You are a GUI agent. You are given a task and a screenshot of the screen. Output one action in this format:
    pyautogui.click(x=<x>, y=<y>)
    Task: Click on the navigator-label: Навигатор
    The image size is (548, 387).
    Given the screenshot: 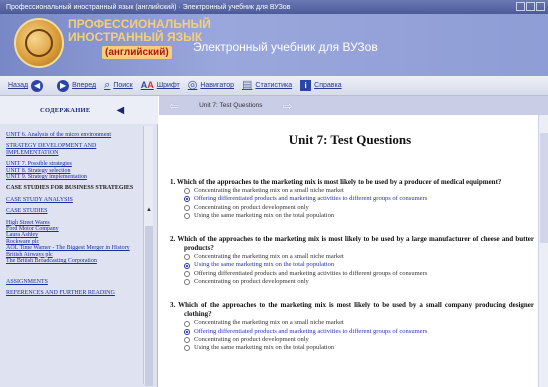 What is the action you would take?
    pyautogui.click(x=217, y=85)
    